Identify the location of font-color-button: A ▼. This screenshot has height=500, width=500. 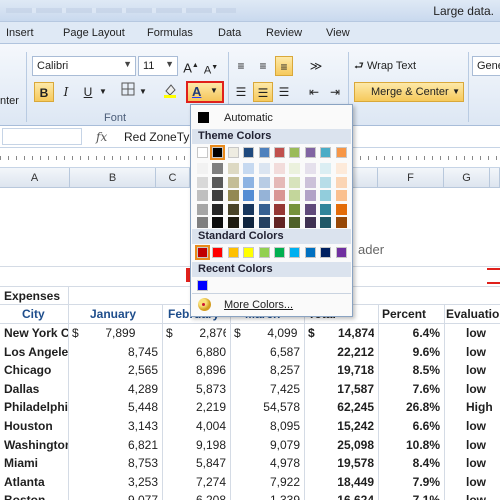
(205, 92).